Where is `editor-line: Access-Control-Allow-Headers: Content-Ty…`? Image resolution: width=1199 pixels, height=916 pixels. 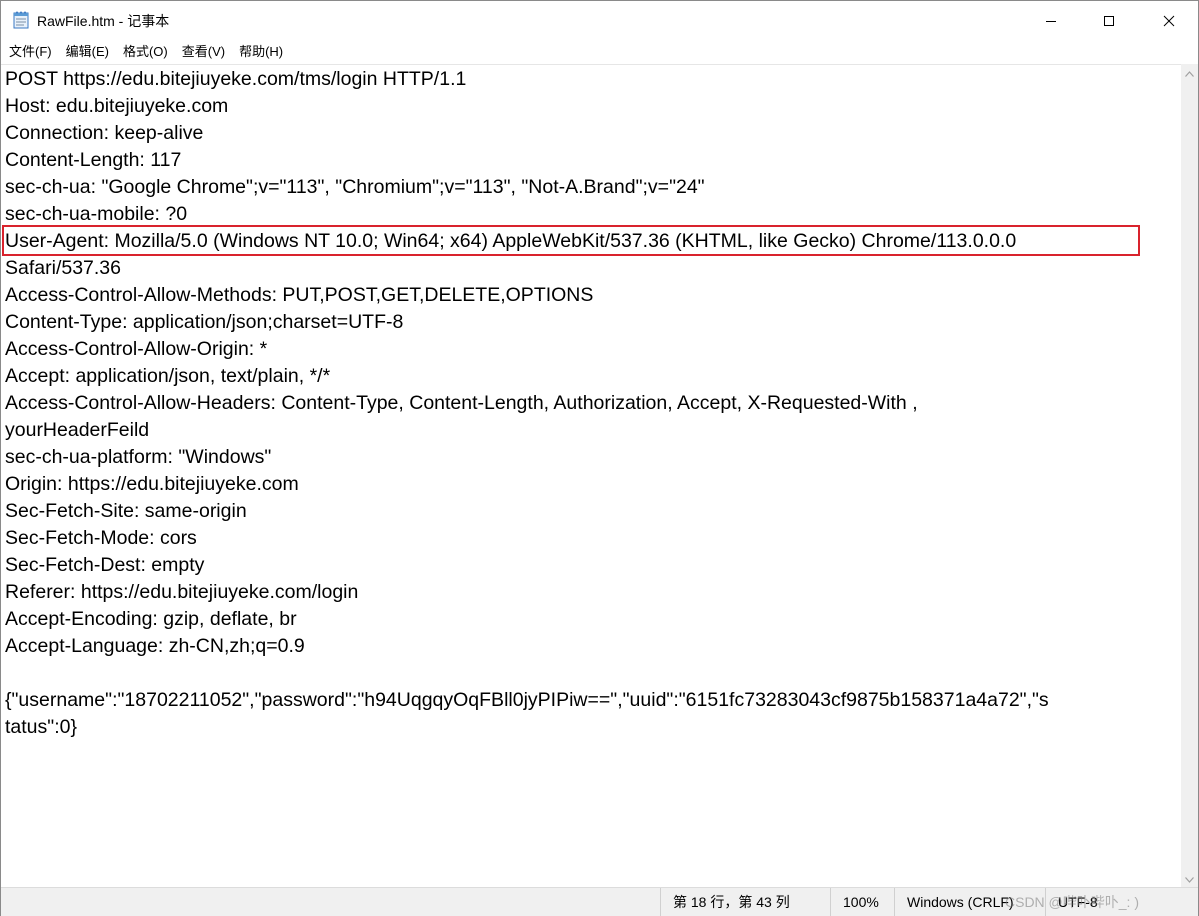
editor-line: Access-Control-Allow-Headers: Content-Ty… is located at coordinates (461, 403).